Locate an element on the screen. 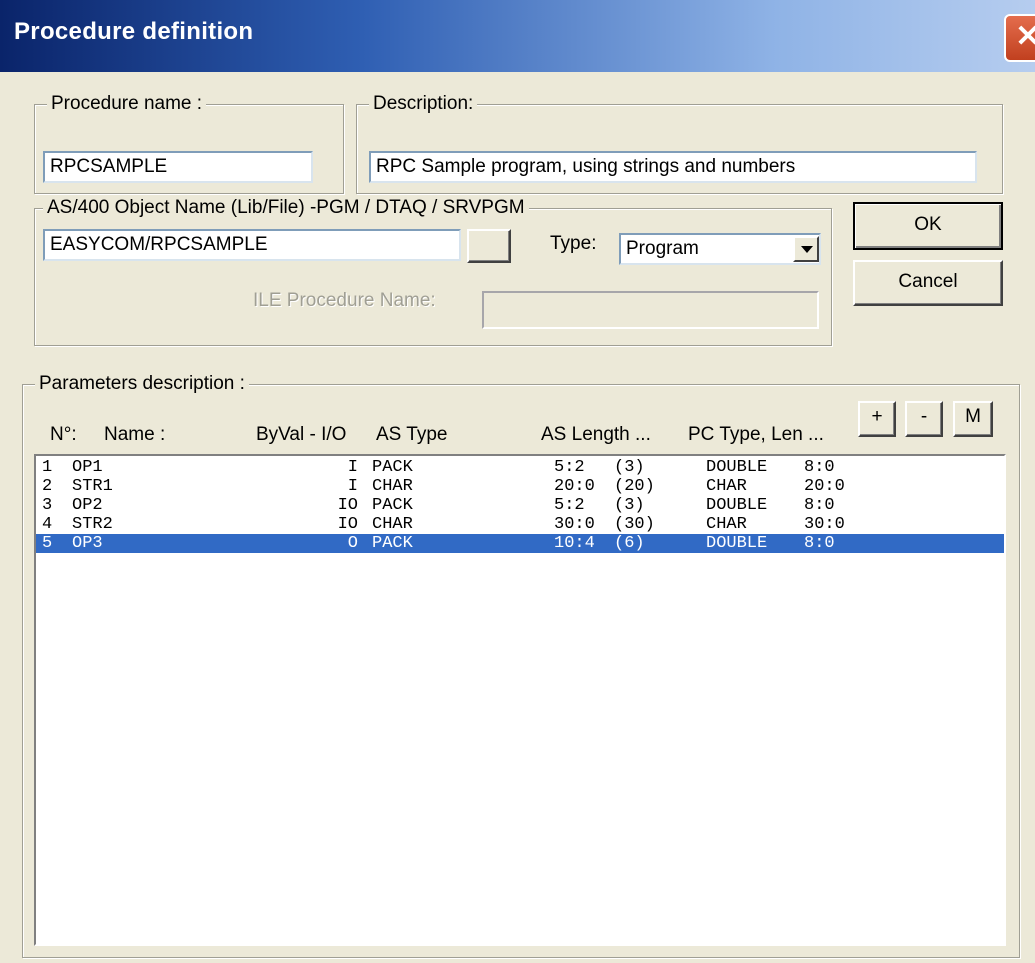  type-select: Program is located at coordinates (720, 249).